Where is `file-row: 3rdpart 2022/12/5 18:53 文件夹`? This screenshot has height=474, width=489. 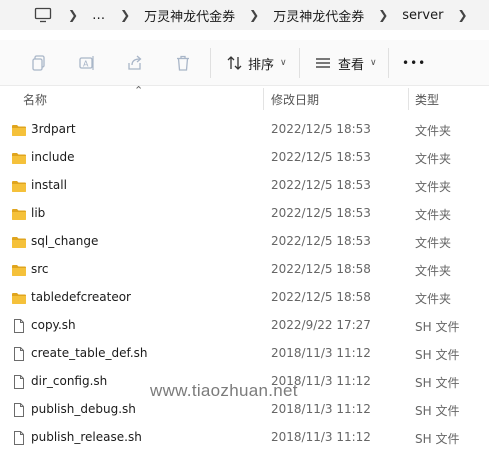
file-row: 3rdpart 2022/12/5 18:53 文件夹 is located at coordinates (244, 130).